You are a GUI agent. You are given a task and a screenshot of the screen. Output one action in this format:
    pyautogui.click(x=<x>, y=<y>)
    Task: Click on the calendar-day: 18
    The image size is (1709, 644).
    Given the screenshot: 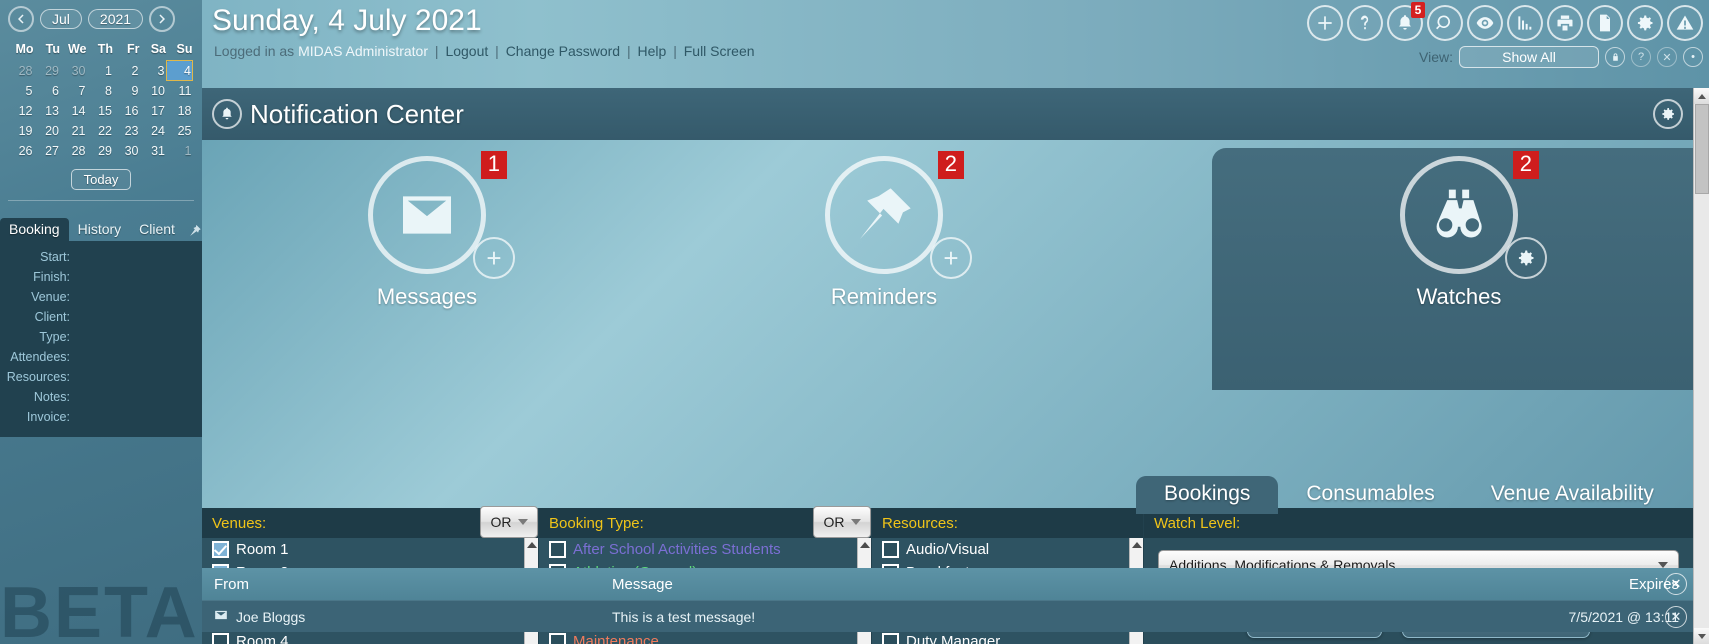 What is the action you would take?
    pyautogui.click(x=179, y=111)
    